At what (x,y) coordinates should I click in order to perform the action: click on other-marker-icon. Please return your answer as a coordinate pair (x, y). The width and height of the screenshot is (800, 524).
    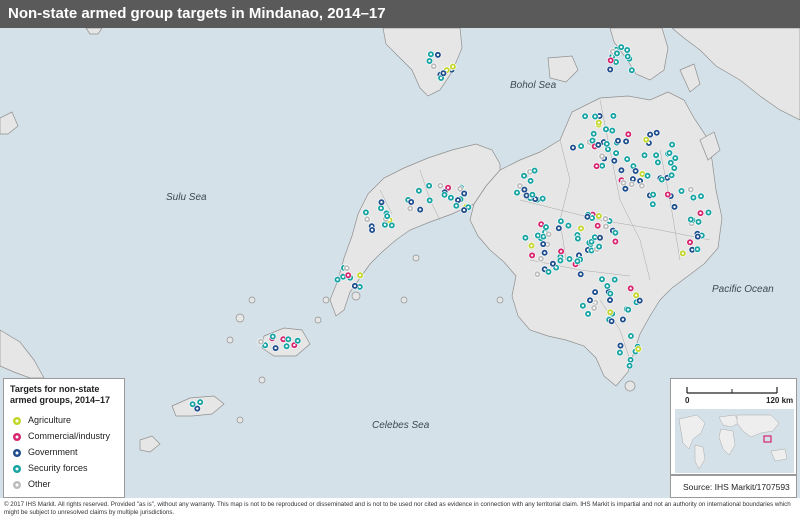
    Looking at the image, I should click on (17, 485).